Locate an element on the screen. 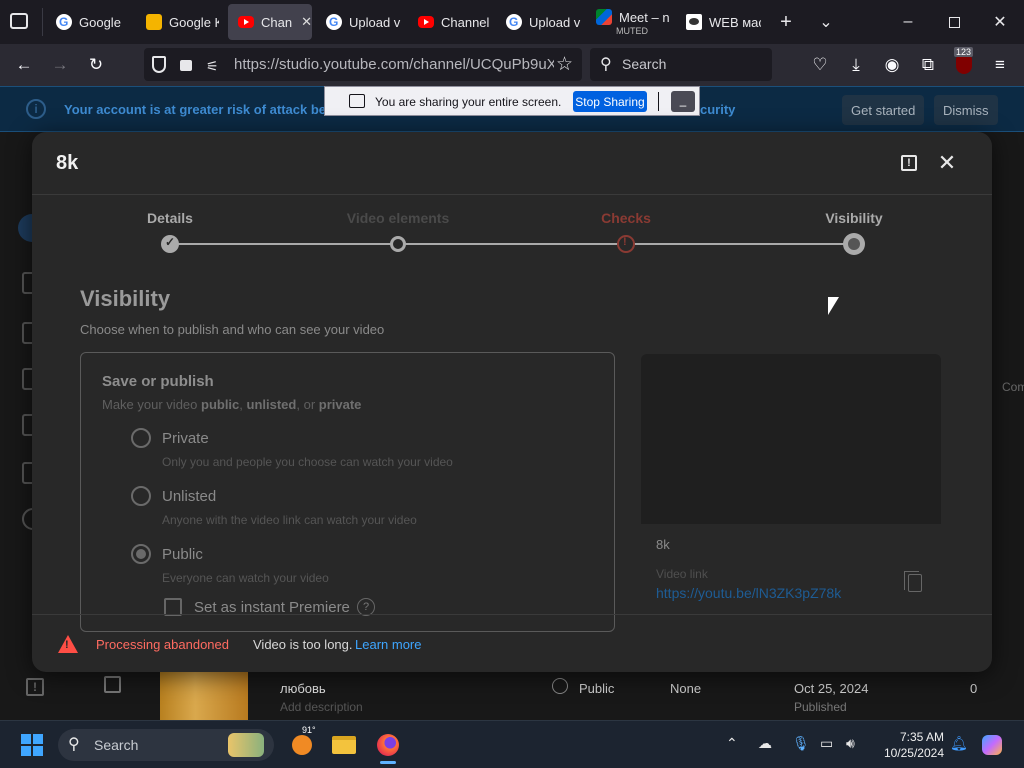 The image size is (1024, 768). windows-start-icon is located at coordinates (32, 745).